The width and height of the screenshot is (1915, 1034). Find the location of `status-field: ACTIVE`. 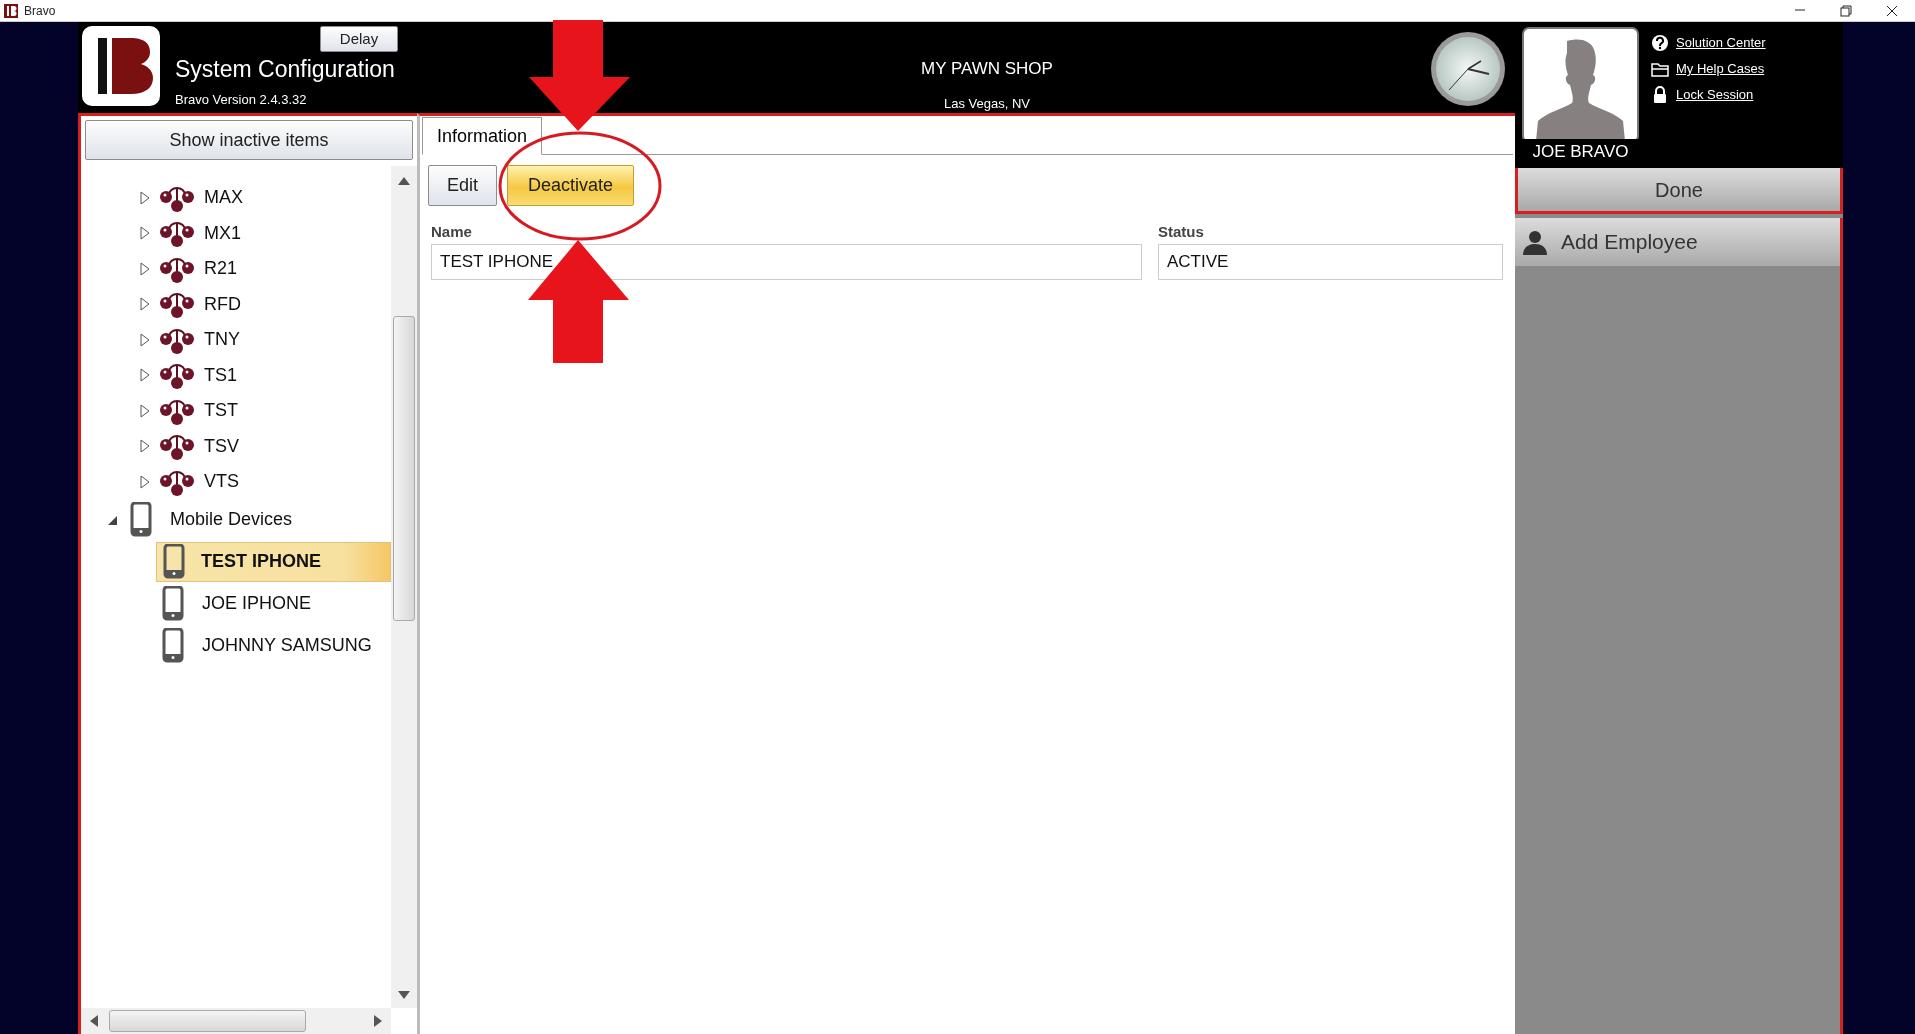

status-field: ACTIVE is located at coordinates (1330, 261).